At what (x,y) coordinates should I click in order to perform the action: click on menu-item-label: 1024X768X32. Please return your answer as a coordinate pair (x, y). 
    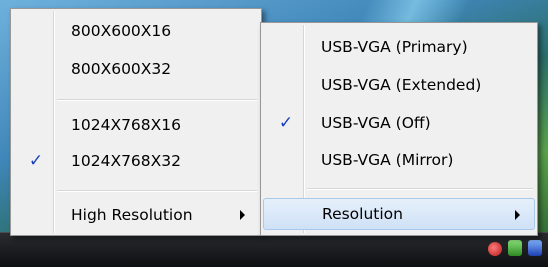
    Looking at the image, I should click on (126, 161).